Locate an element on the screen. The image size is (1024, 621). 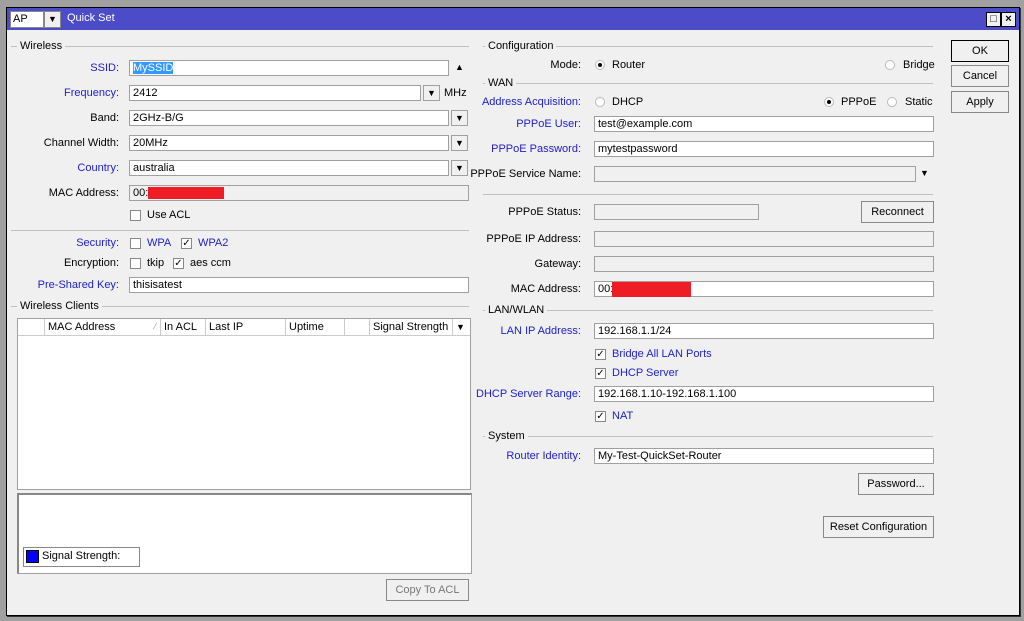
bridge-label: Bridge is located at coordinates (919, 65).